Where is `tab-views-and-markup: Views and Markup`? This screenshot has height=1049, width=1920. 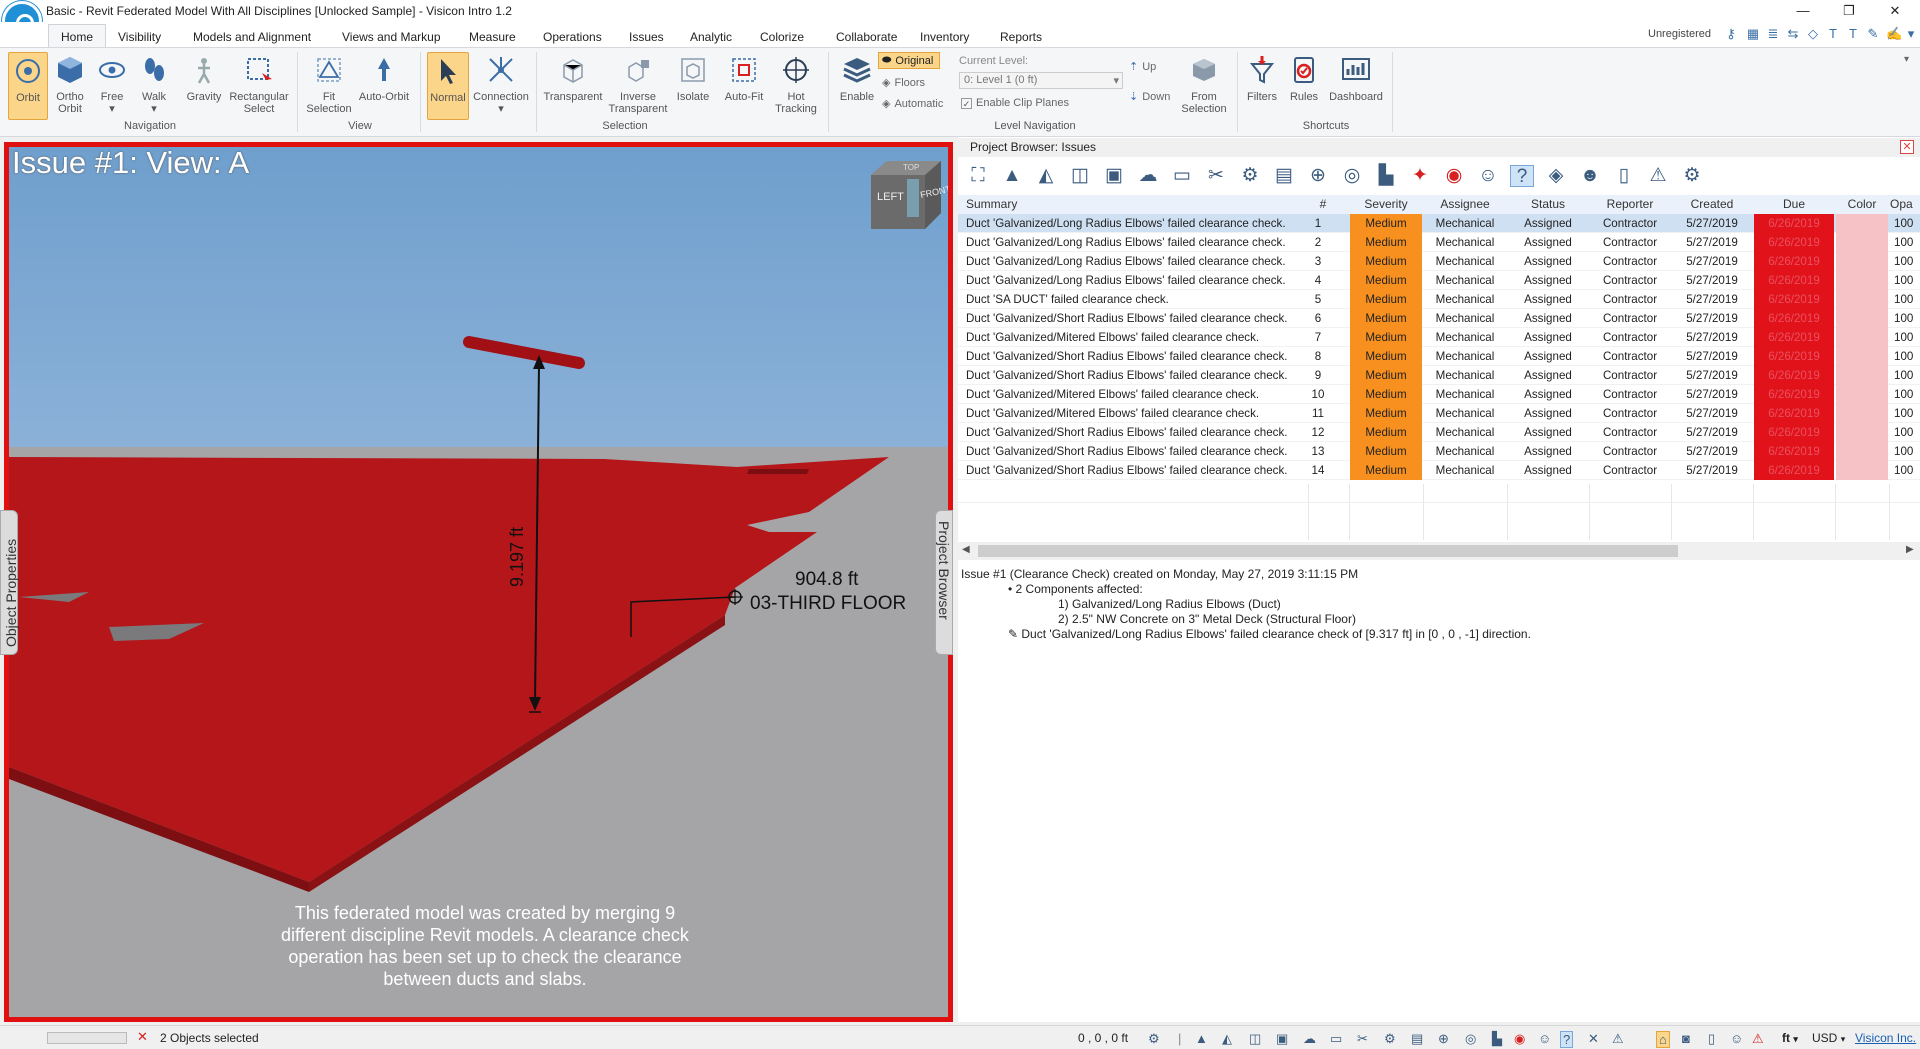 tab-views-and-markup: Views and Markup is located at coordinates (391, 37).